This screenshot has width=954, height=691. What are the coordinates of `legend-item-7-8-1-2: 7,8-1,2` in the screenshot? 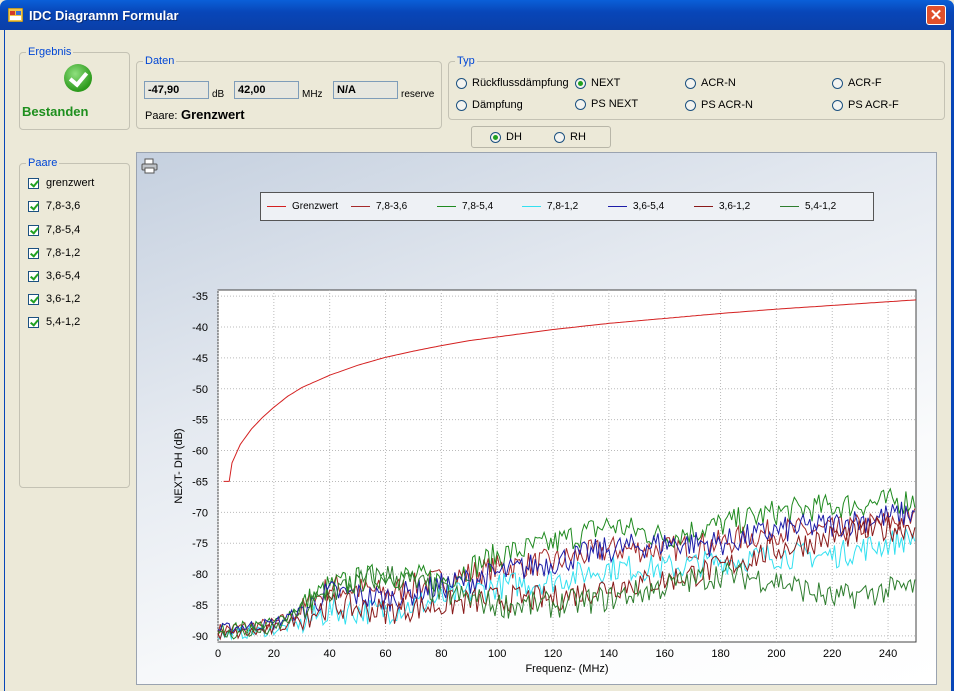 It's located at (550, 206).